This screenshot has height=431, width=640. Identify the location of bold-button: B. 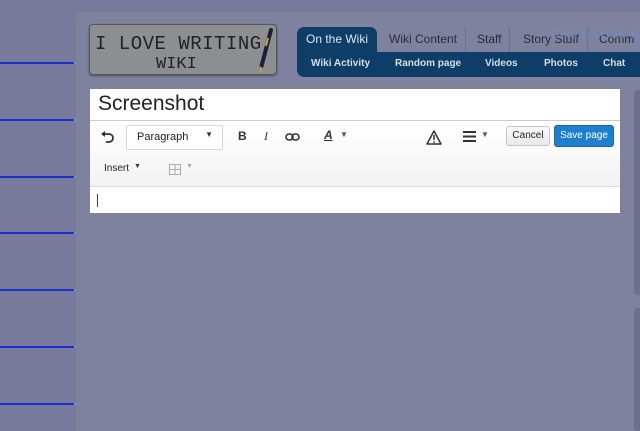
(242, 136).